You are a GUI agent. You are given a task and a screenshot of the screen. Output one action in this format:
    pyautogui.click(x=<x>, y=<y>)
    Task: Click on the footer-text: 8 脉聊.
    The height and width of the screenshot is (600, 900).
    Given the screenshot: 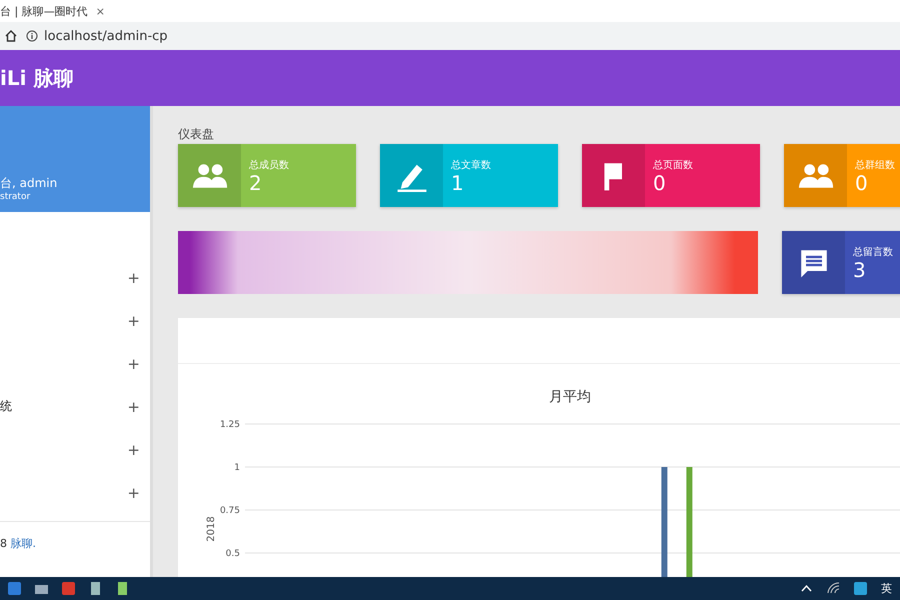 What is the action you would take?
    pyautogui.click(x=18, y=543)
    